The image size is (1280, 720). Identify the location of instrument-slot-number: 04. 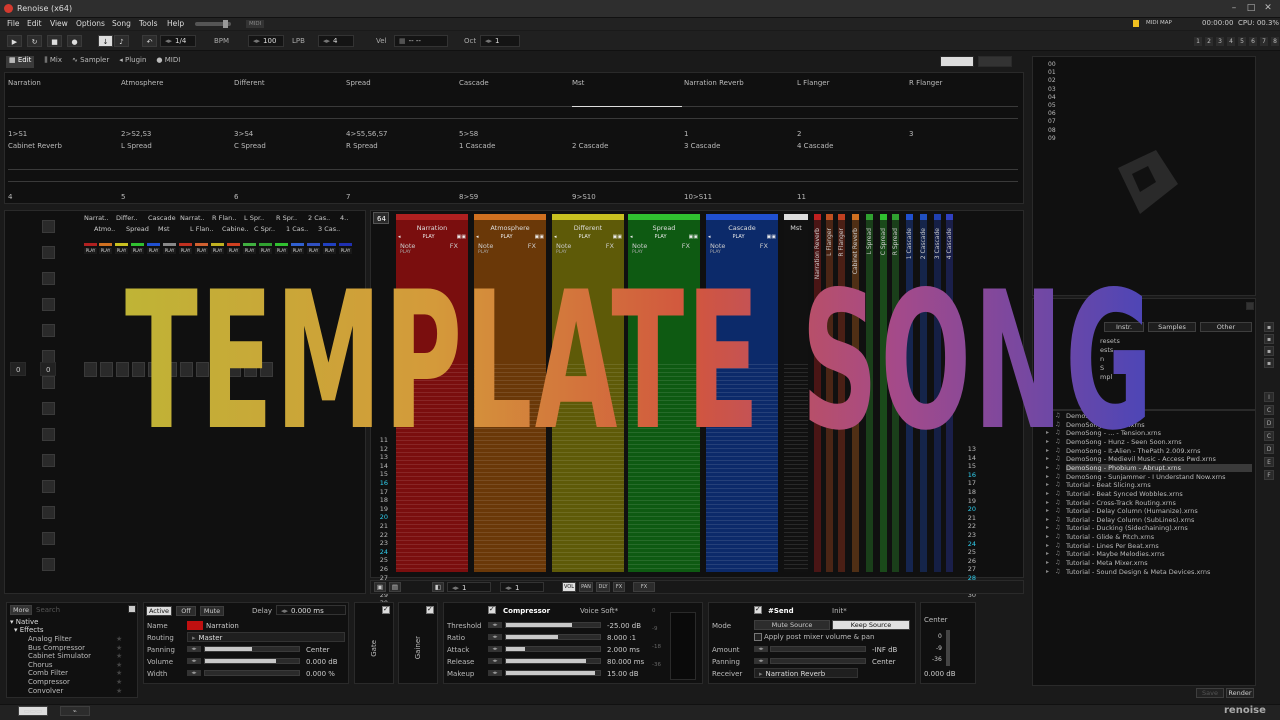
(1052, 97).